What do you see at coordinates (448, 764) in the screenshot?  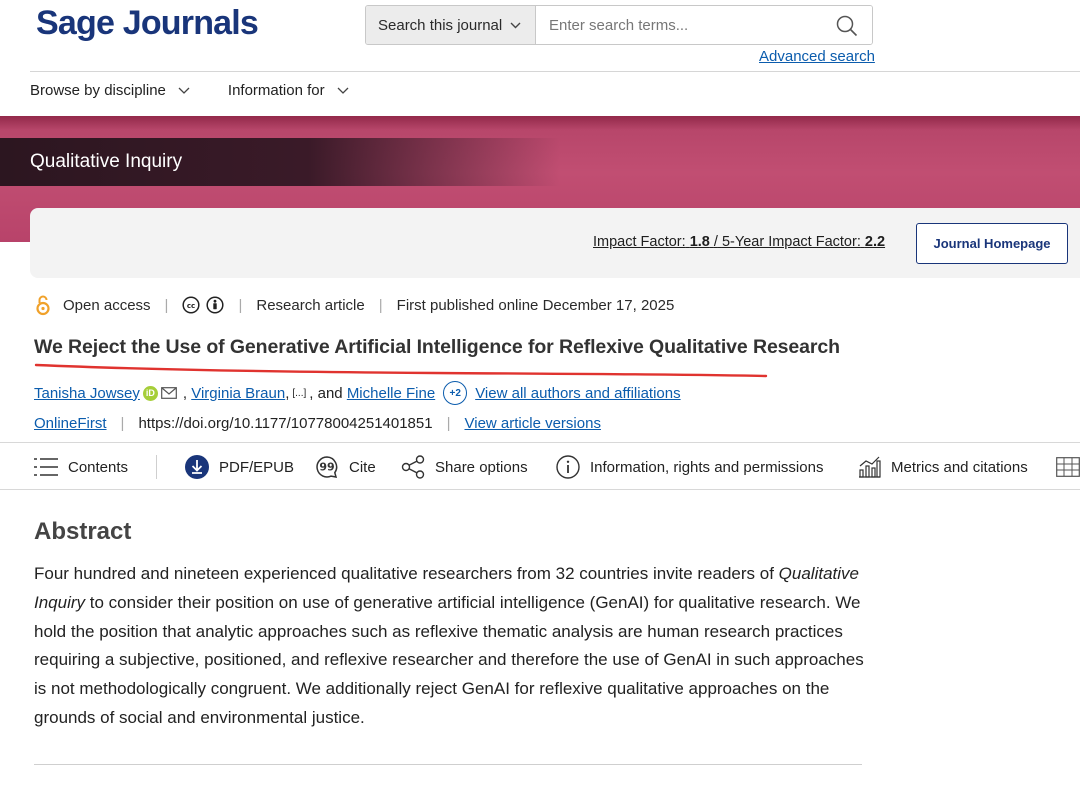 I see `abstract-divider` at bounding box center [448, 764].